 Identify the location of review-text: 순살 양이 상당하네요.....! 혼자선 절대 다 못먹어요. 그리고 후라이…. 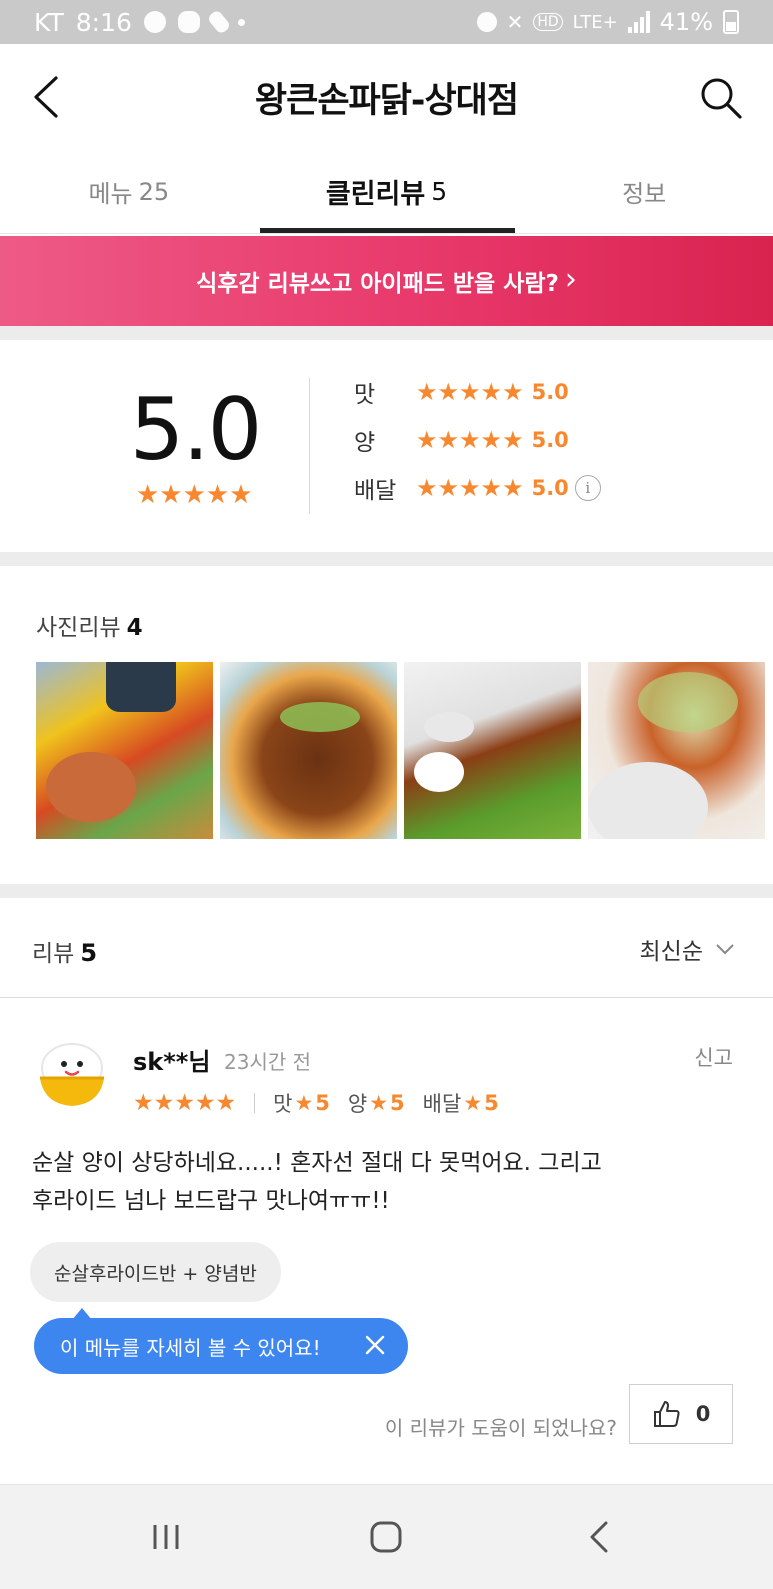
(382, 1182).